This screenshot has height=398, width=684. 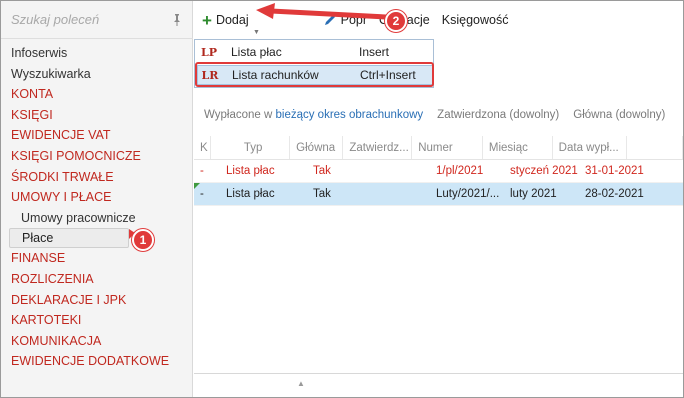 I want to click on arrow-to-add-button, so click(x=328, y=14).